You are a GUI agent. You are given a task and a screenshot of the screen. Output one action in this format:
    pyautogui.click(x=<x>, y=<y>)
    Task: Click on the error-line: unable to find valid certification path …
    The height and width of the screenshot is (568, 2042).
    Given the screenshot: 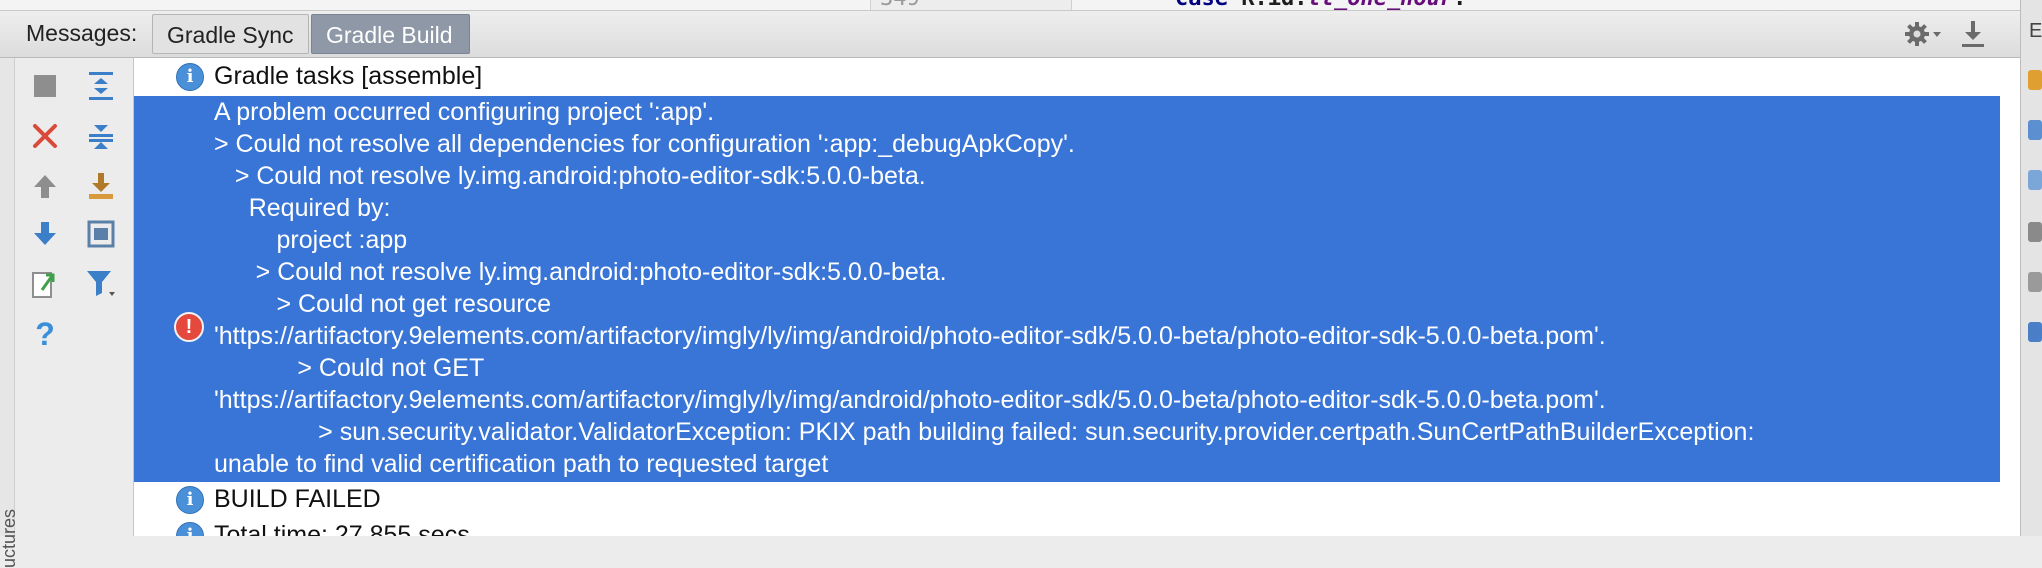 What is the action you would take?
    pyautogui.click(x=521, y=464)
    